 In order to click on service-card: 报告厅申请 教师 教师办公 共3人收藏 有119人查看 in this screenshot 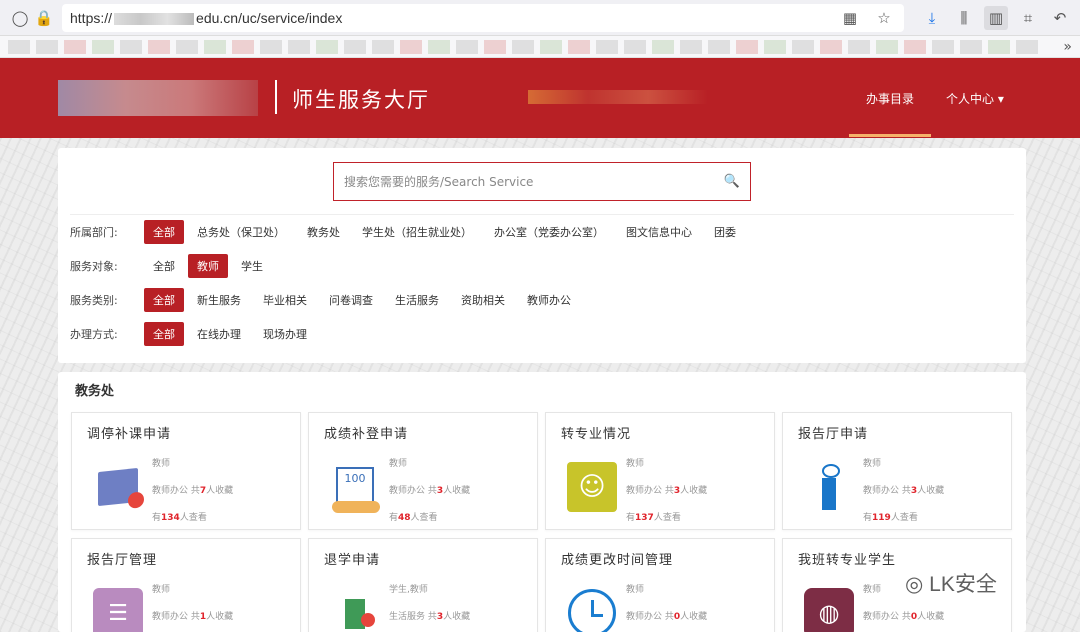, I will do `click(897, 471)`.